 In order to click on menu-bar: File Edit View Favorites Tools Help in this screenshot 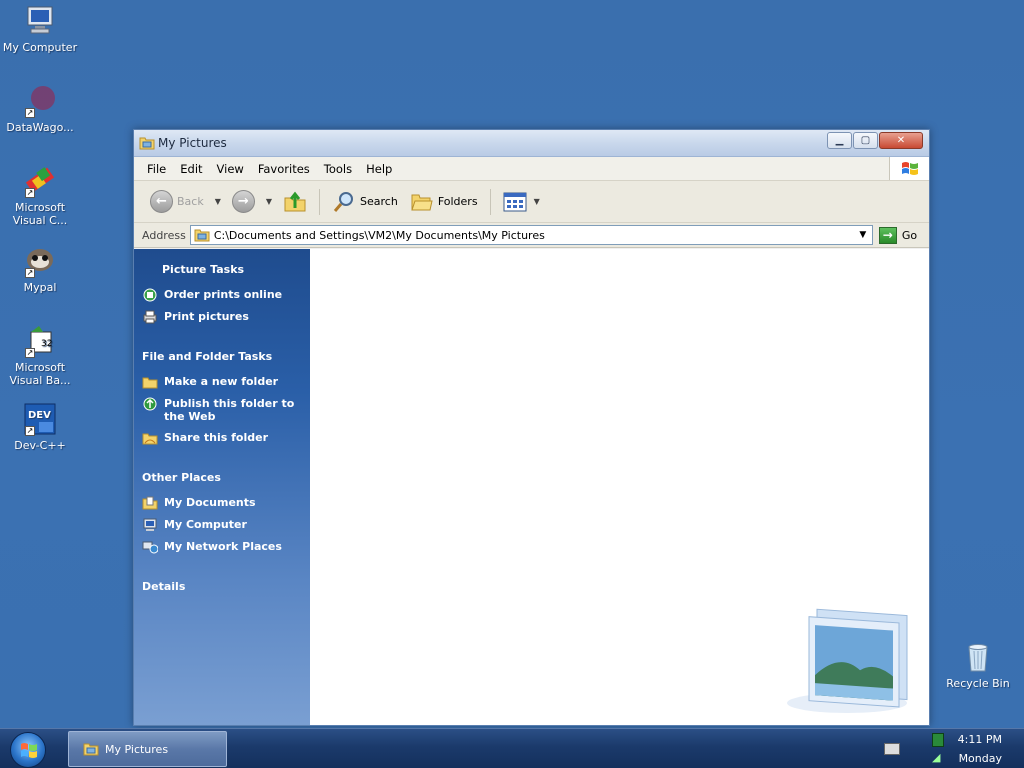, I will do `click(531, 169)`.